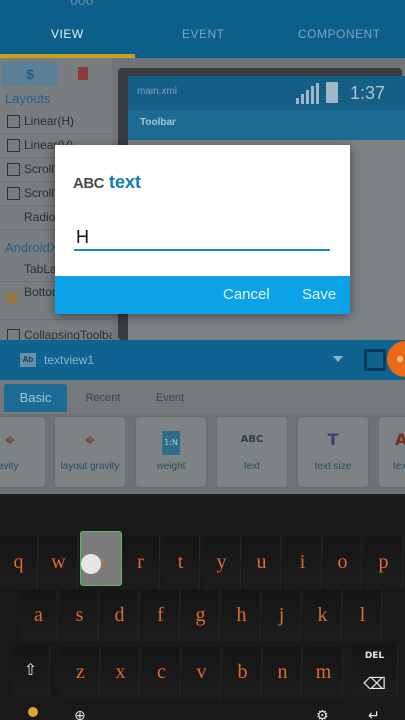 The width and height of the screenshot is (405, 720). I want to click on text-size-icon: T, so click(333, 439).